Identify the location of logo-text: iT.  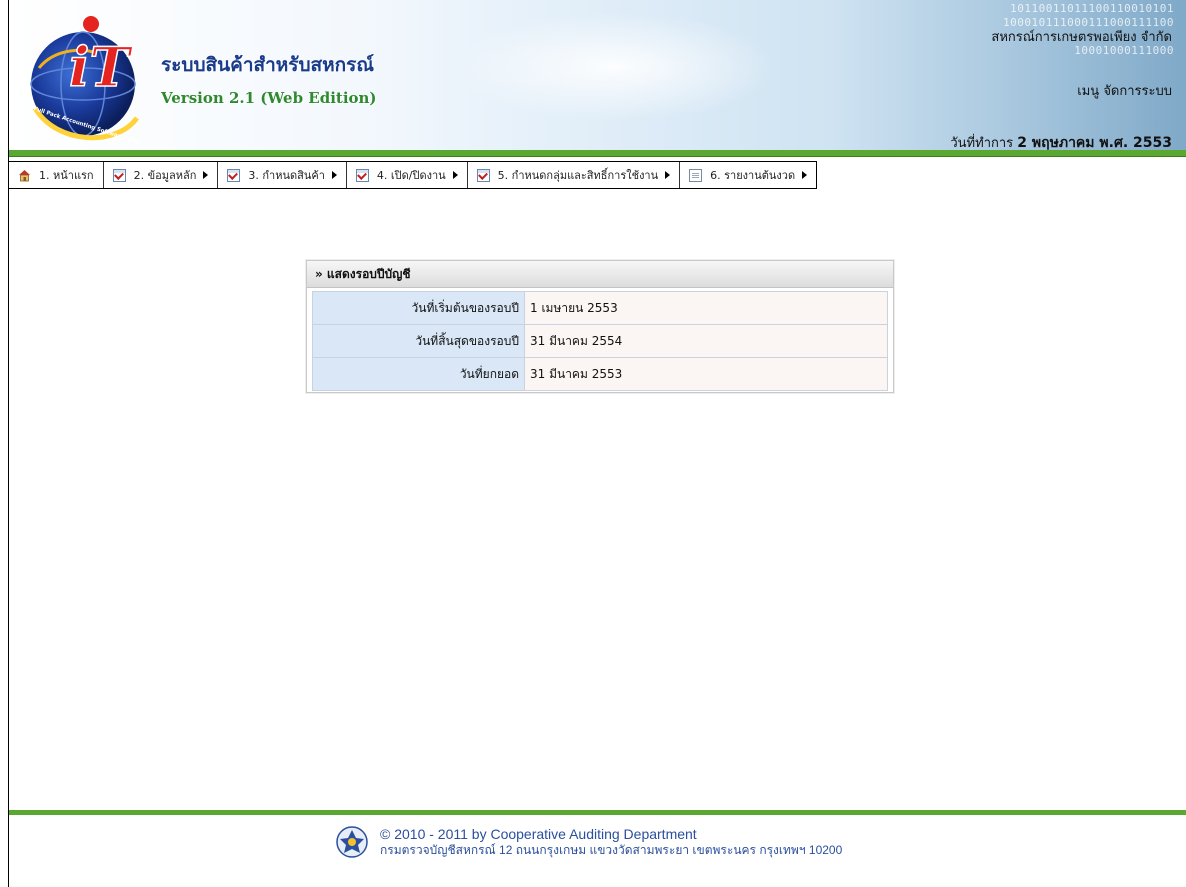
(101, 67).